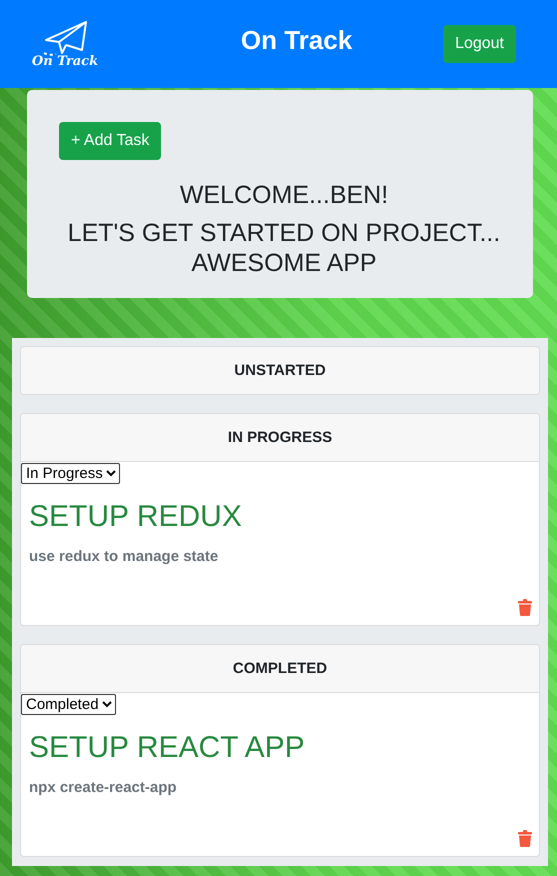 The height and width of the screenshot is (876, 557). What do you see at coordinates (280, 437) in the screenshot?
I see `column-title: IN PROGRESS` at bounding box center [280, 437].